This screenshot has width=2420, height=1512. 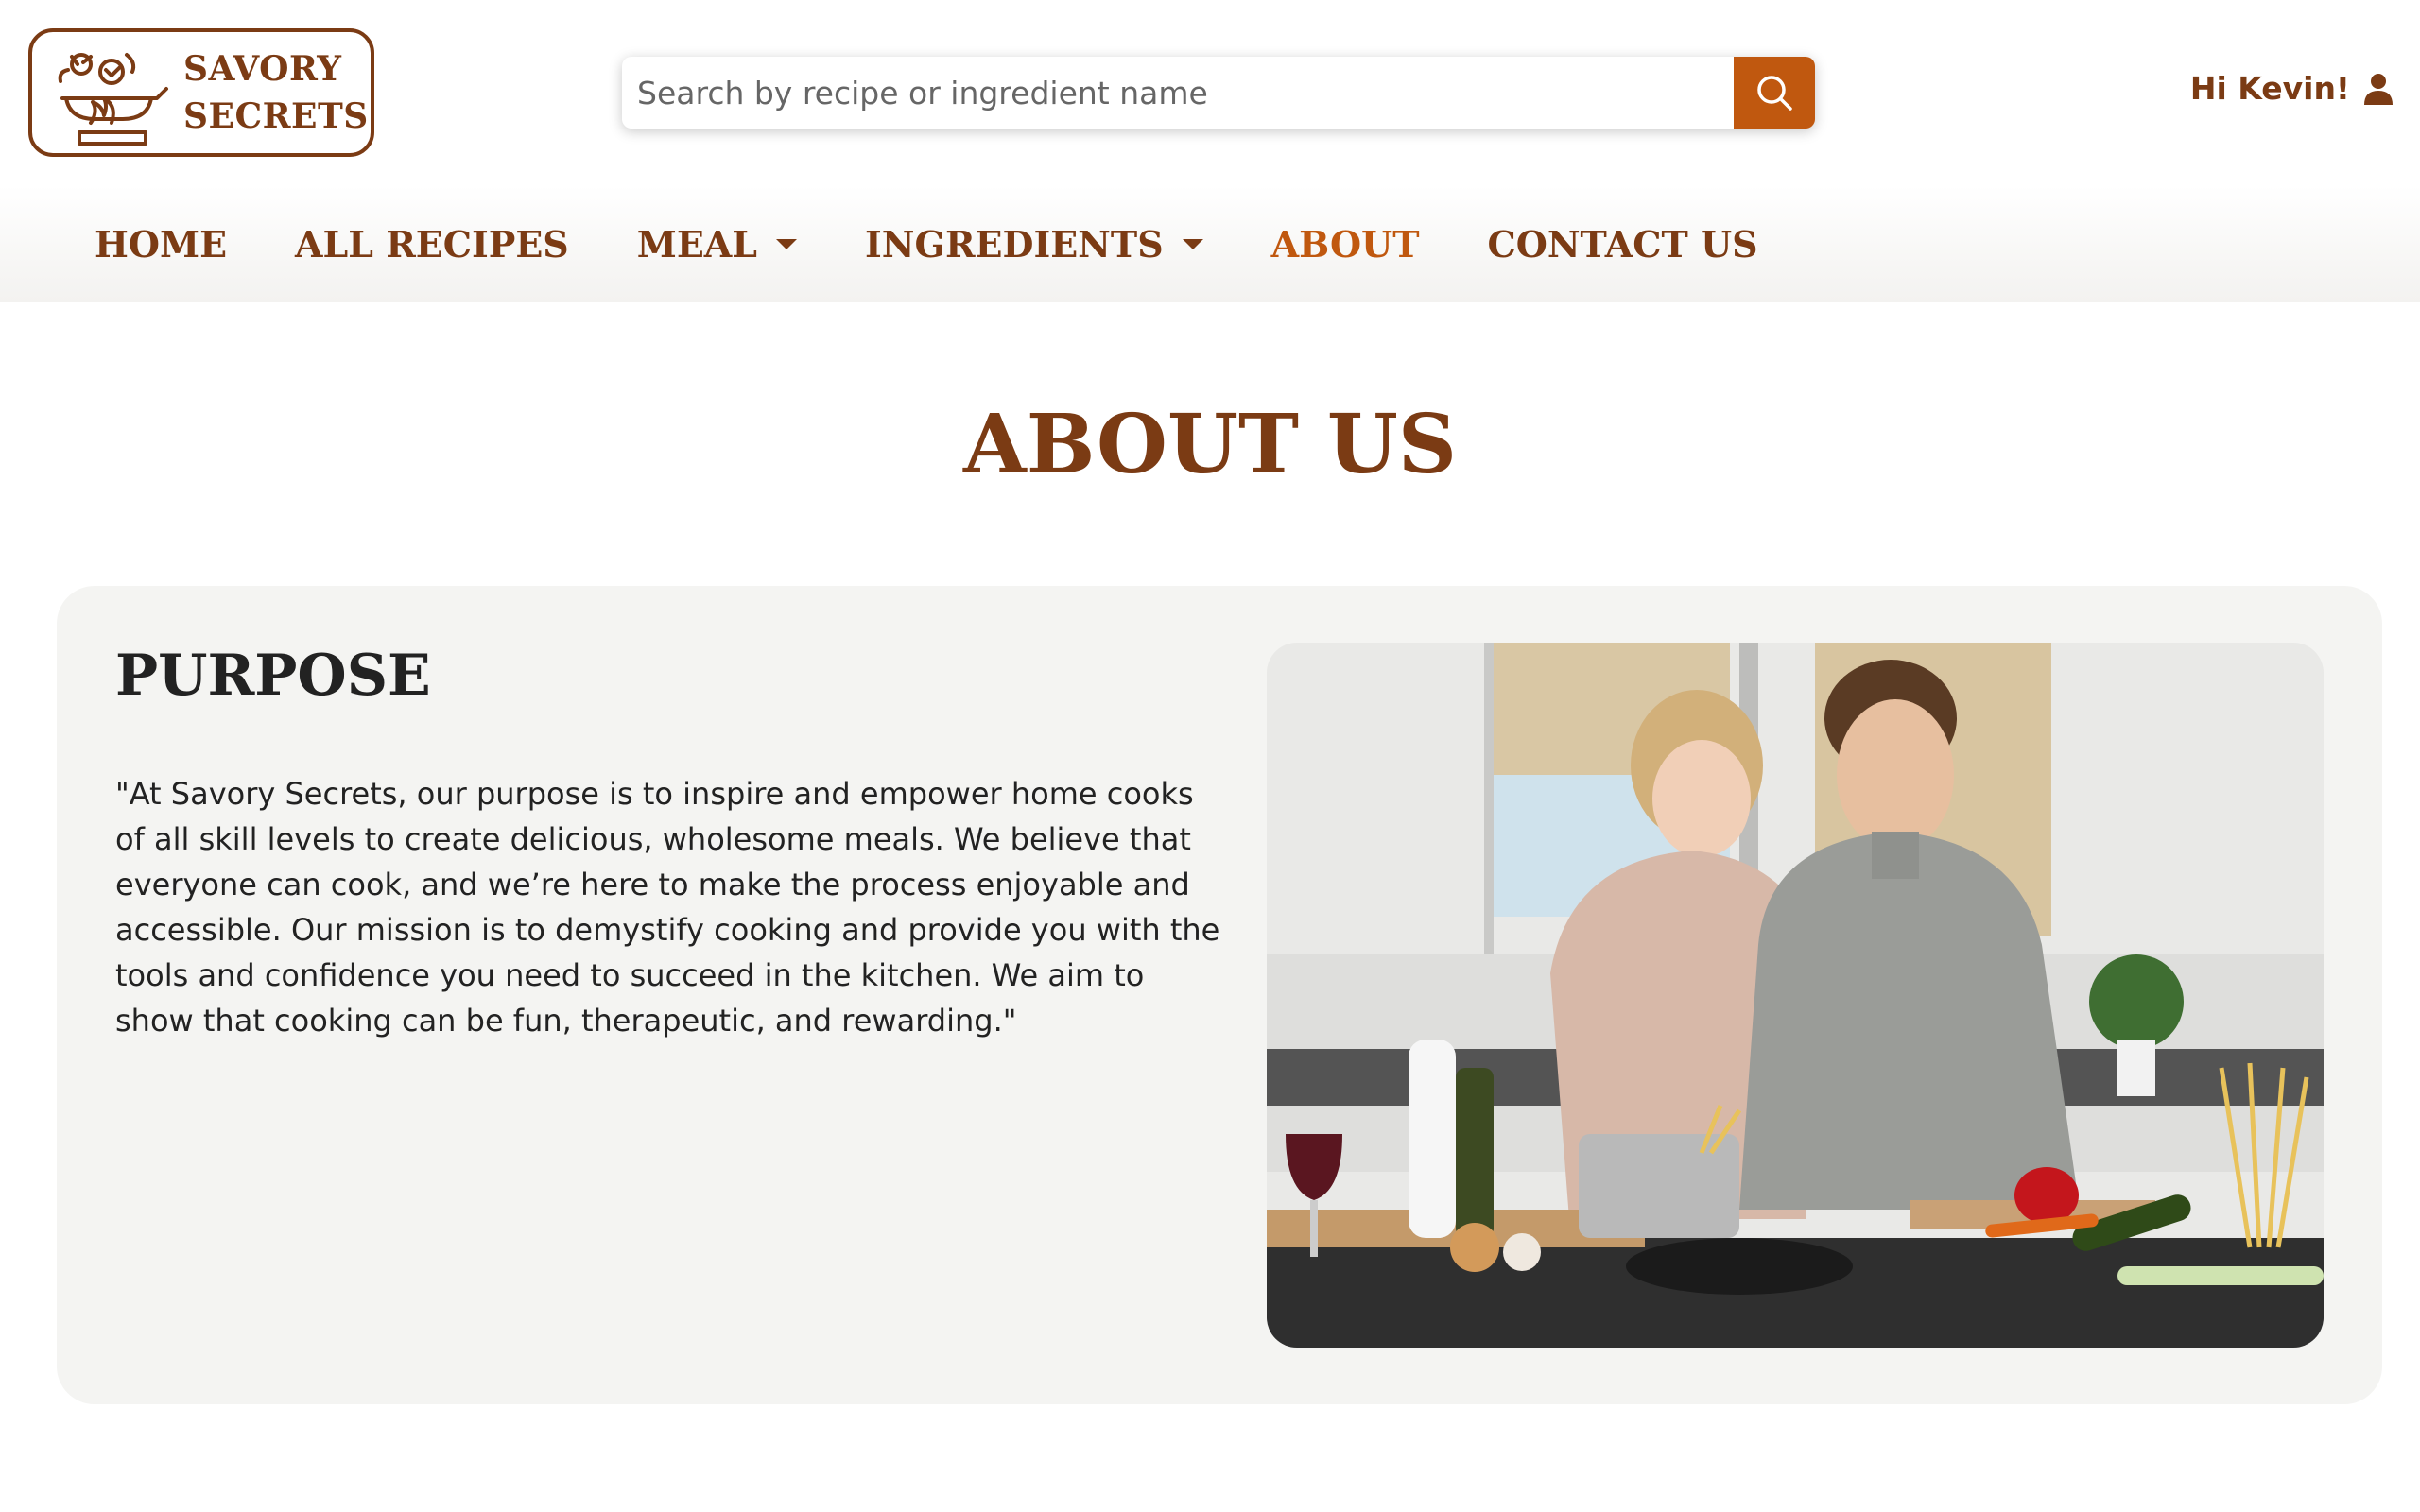 I want to click on brand-logo: SAVORY SECRETS, so click(x=201, y=92).